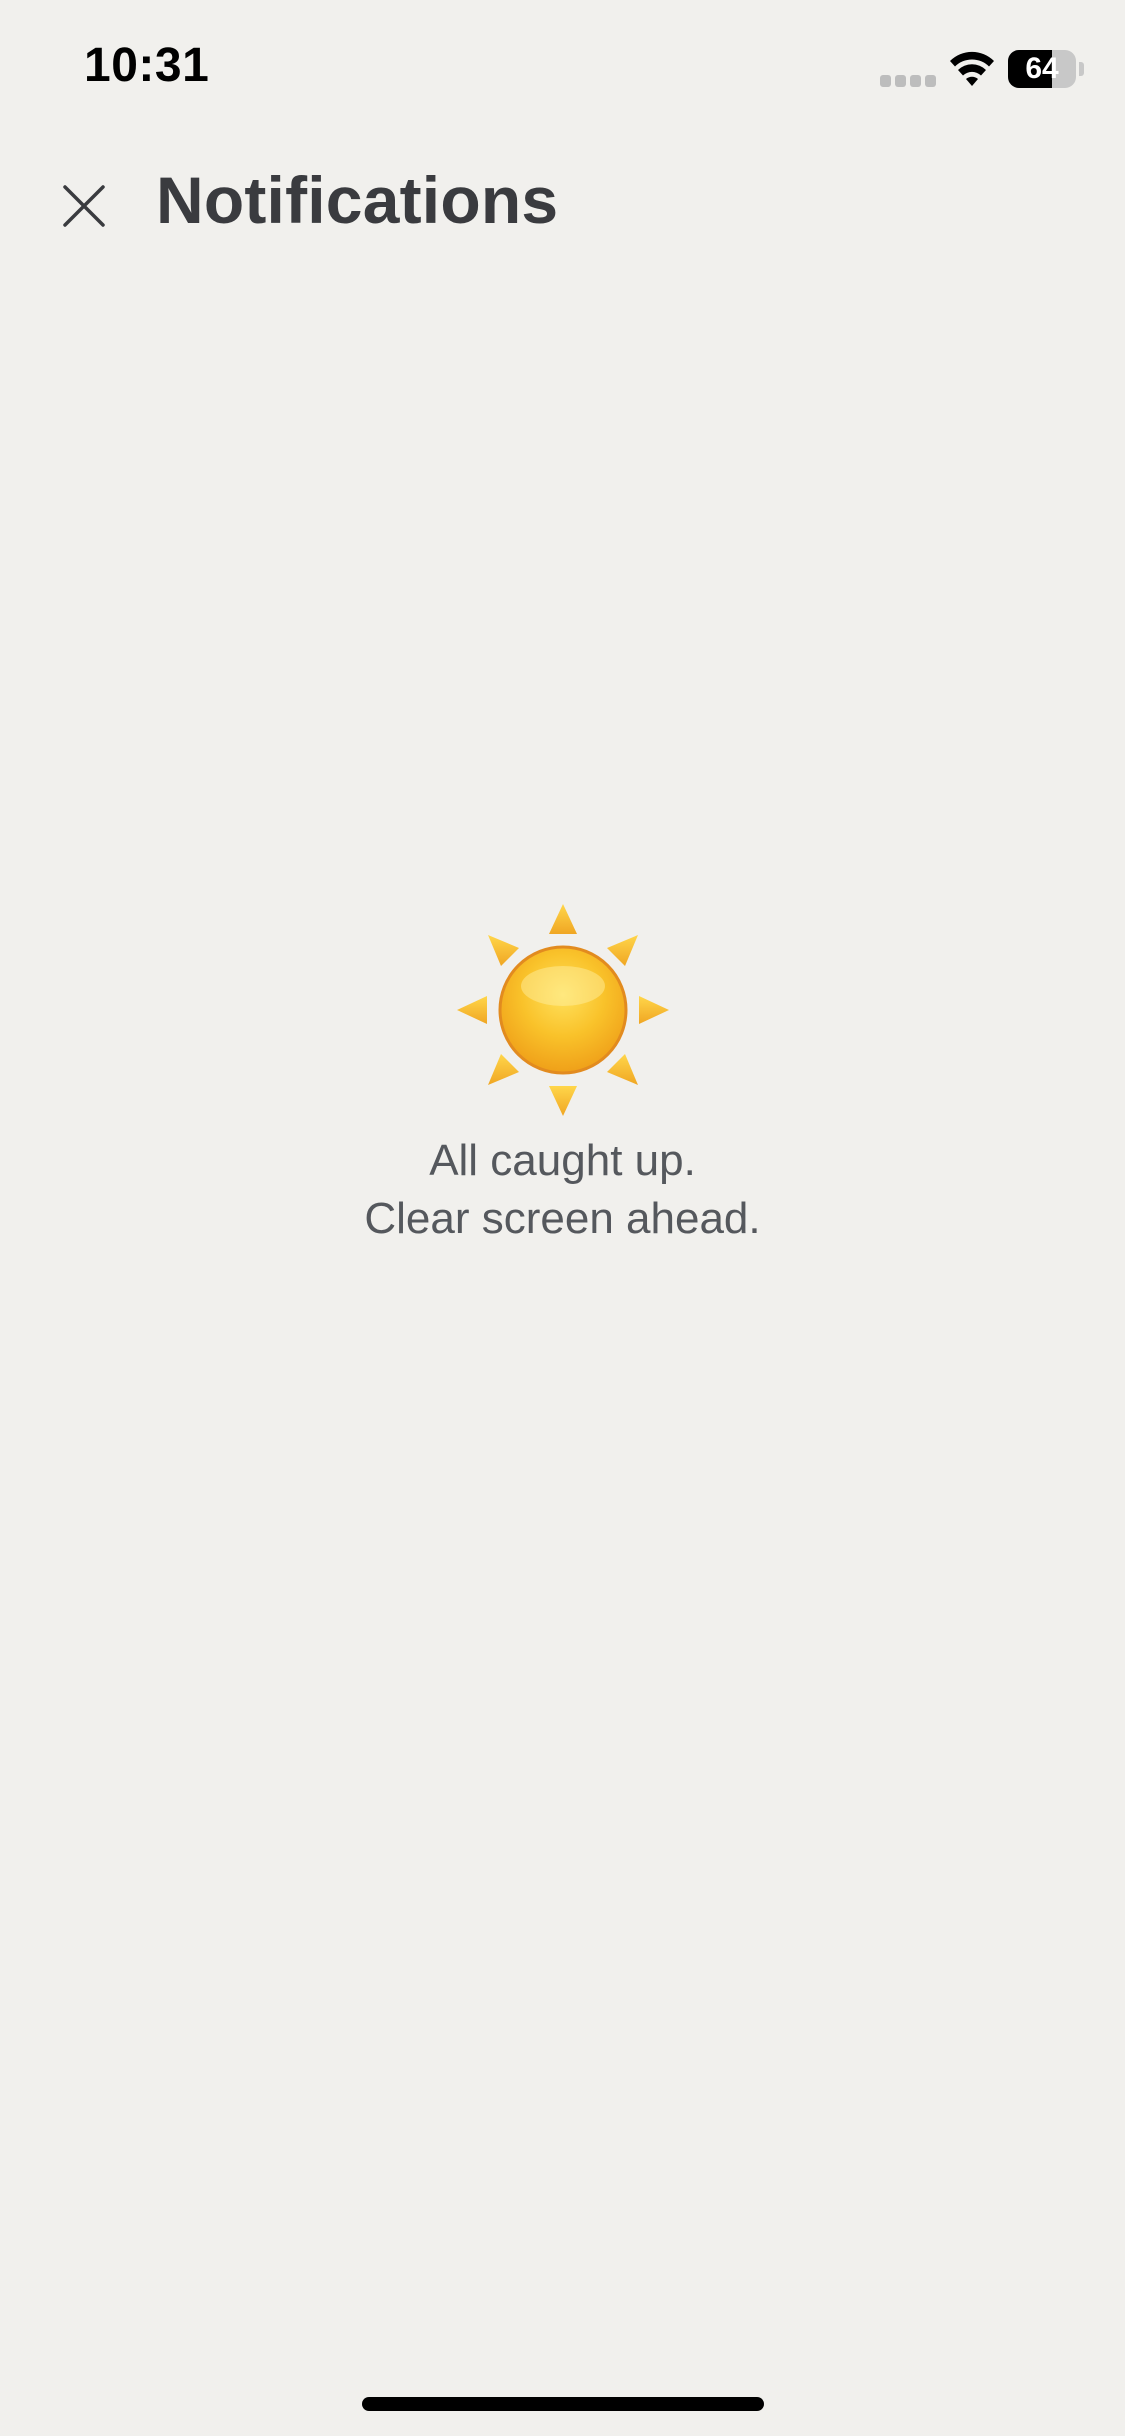 This screenshot has width=1125, height=2436. I want to click on battery-label: 64, so click(1042, 68).